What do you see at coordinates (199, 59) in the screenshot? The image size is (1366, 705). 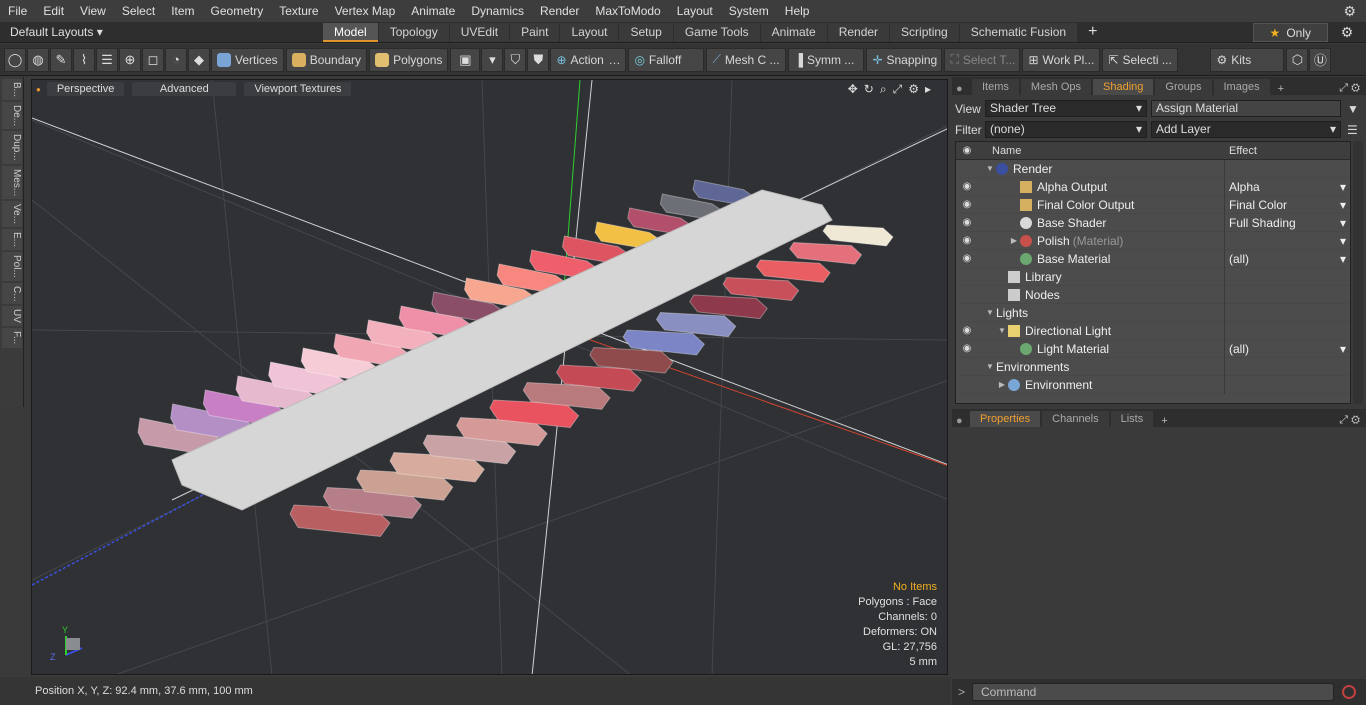 I see `item-mode-icon: ◆` at bounding box center [199, 59].